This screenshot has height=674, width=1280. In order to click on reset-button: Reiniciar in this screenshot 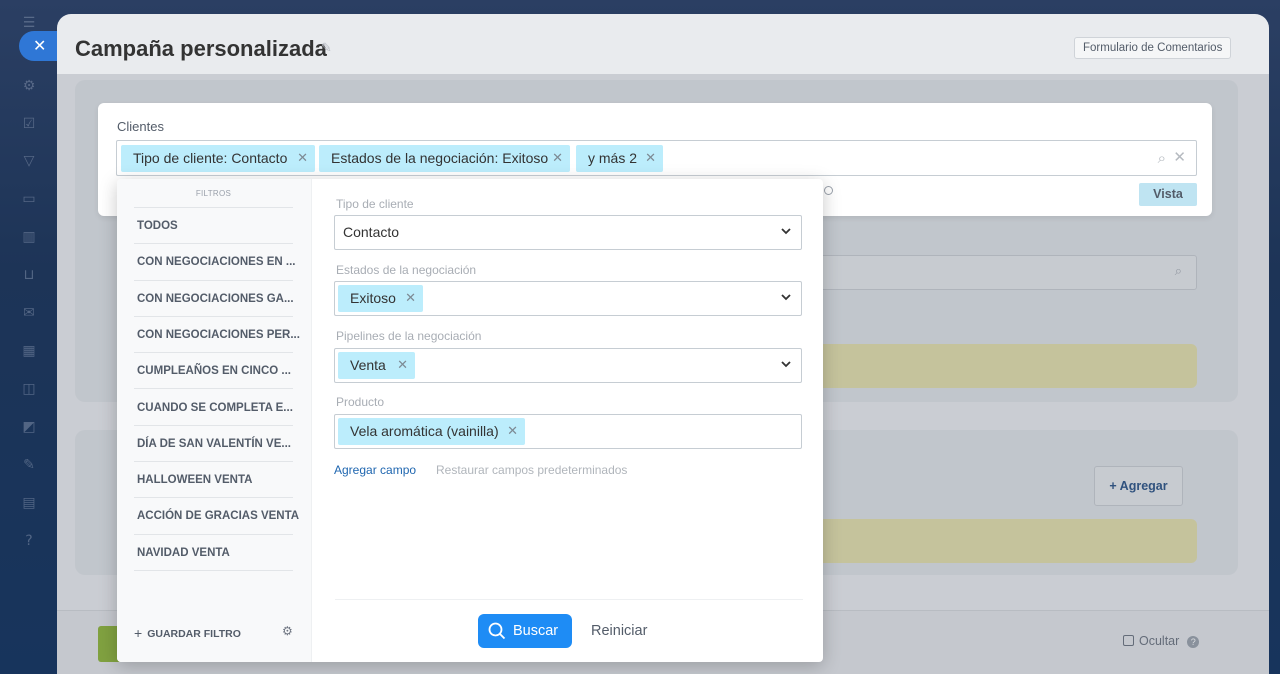, I will do `click(619, 631)`.